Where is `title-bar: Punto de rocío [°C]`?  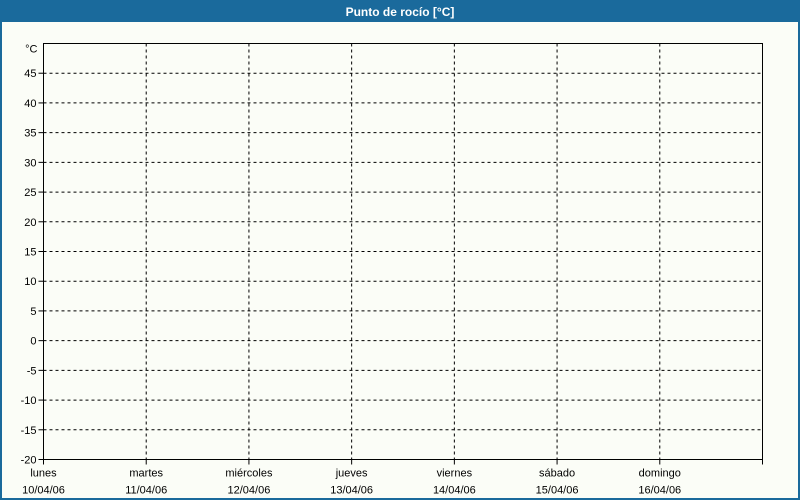
title-bar: Punto de rocío [°C] is located at coordinates (400, 12).